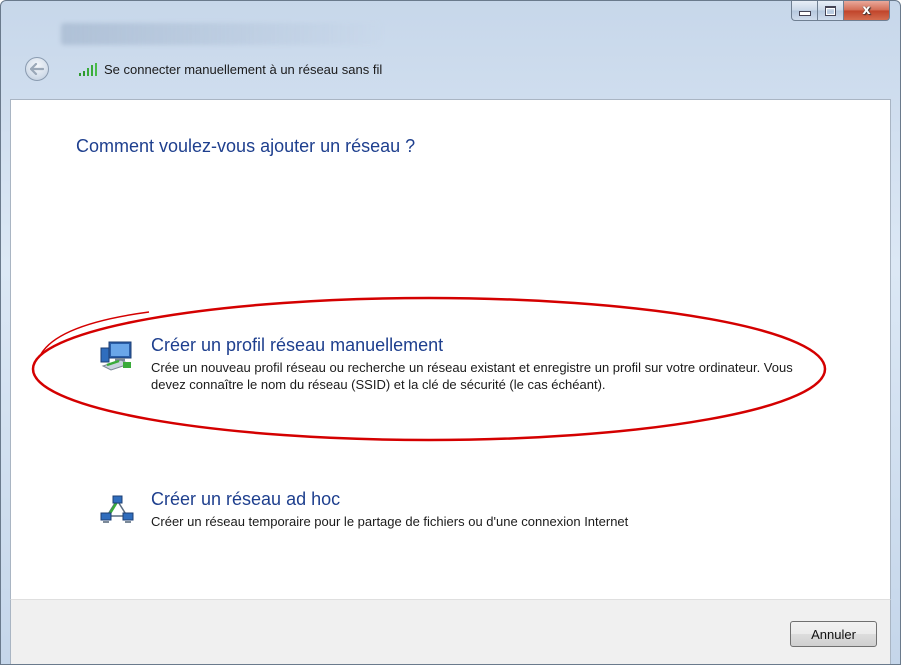 This screenshot has width=903, height=667. What do you see at coordinates (116, 356) in the screenshot?
I see `network-computer-icon` at bounding box center [116, 356].